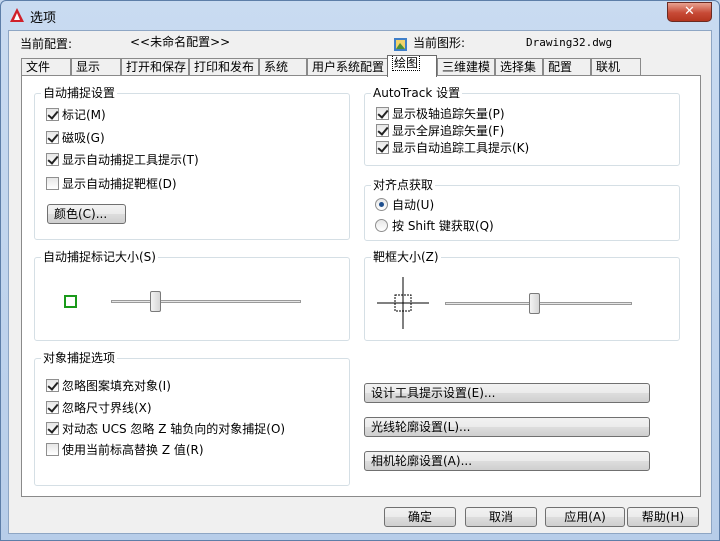  Describe the element at coordinates (52, 385) in the screenshot. I see `ignore-hatch-checkbox` at that location.